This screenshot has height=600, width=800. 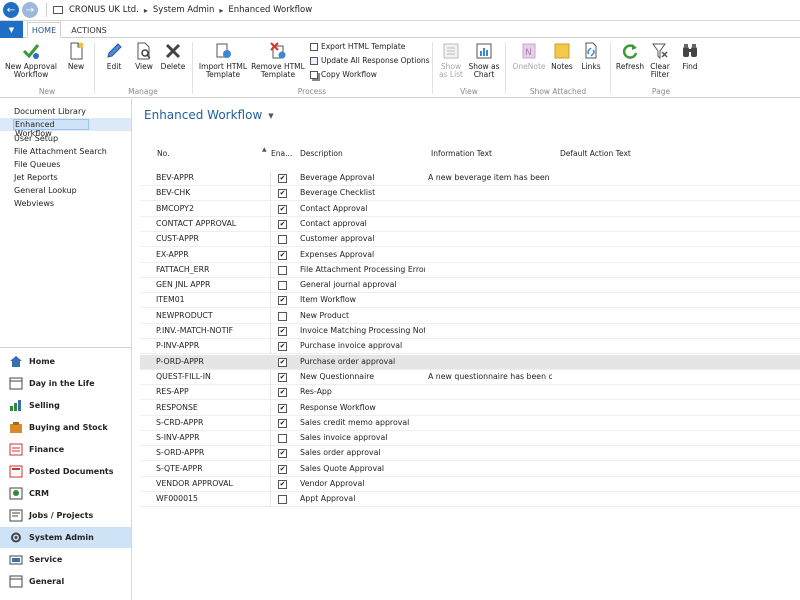 What do you see at coordinates (470, 500) in the screenshot?
I see `table-row: WF000015 Appt Approval` at bounding box center [470, 500].